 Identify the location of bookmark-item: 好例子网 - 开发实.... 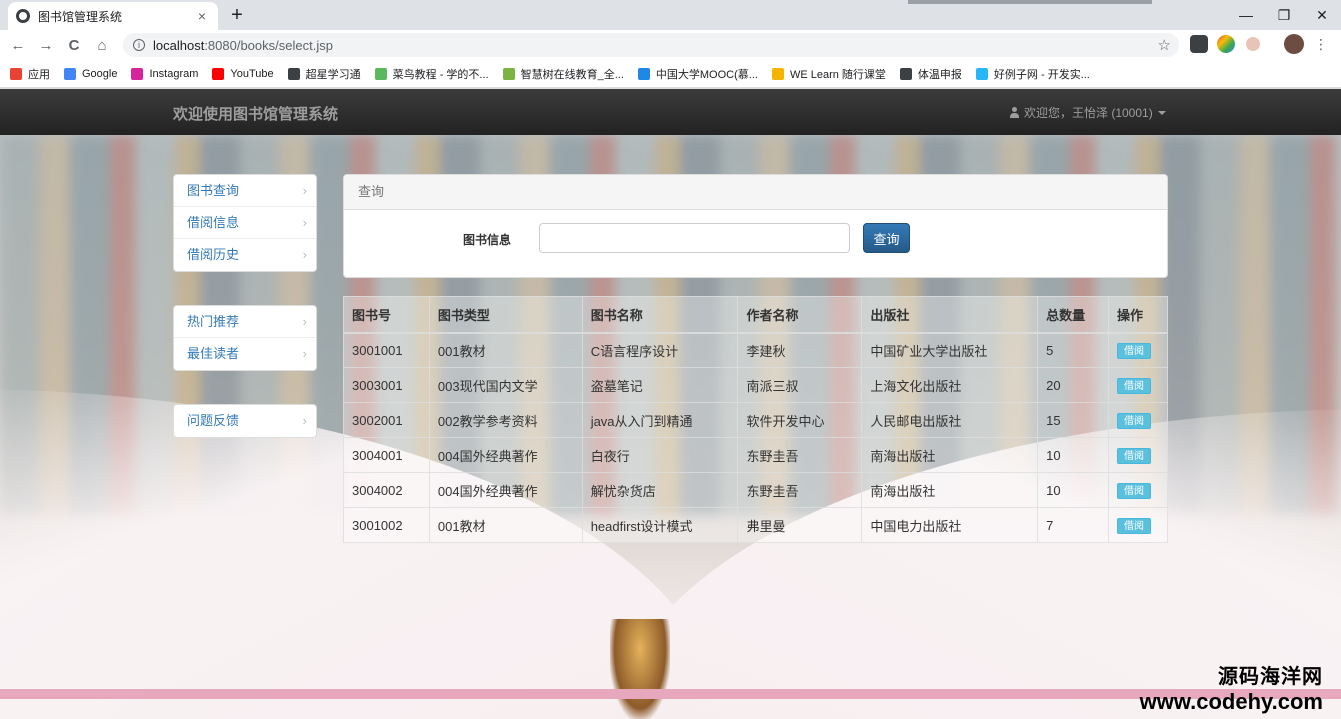
(1032, 74).